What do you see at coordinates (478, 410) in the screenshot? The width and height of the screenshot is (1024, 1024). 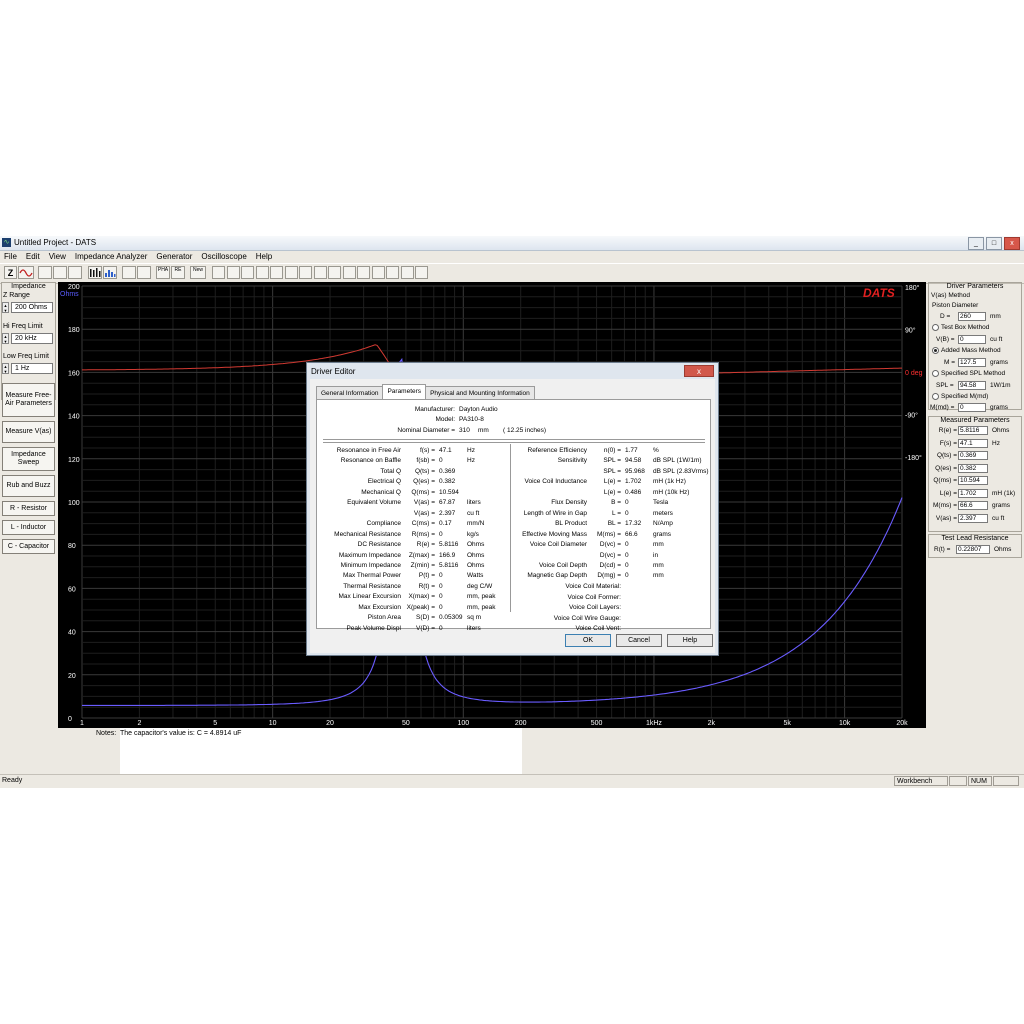 I see `manufacturer-value: Dayton Audio` at bounding box center [478, 410].